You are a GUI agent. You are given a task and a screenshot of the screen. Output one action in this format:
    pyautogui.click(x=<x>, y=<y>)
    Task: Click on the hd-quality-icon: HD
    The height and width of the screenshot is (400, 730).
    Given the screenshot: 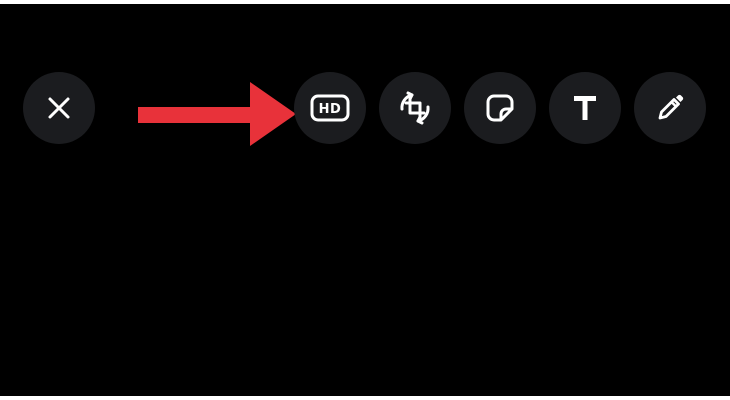 What is the action you would take?
    pyautogui.click(x=330, y=108)
    